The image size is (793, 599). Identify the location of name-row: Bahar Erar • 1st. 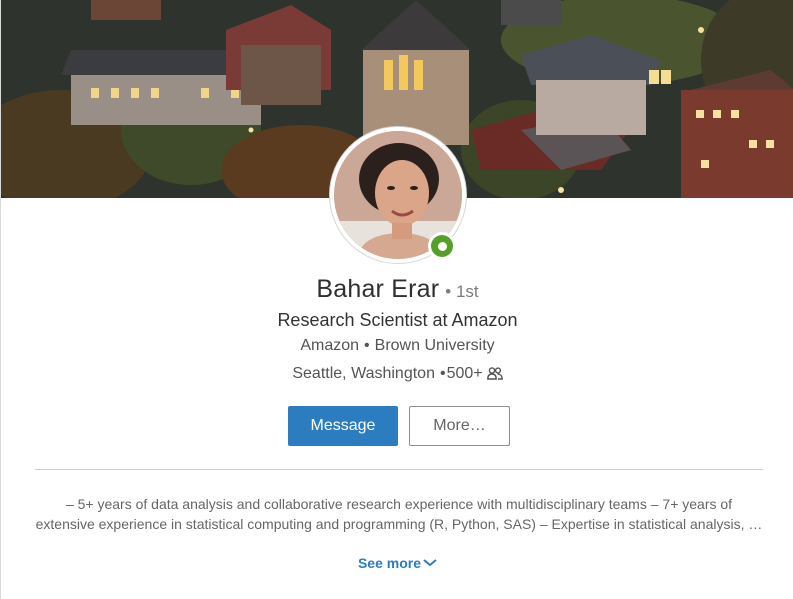
(397, 289).